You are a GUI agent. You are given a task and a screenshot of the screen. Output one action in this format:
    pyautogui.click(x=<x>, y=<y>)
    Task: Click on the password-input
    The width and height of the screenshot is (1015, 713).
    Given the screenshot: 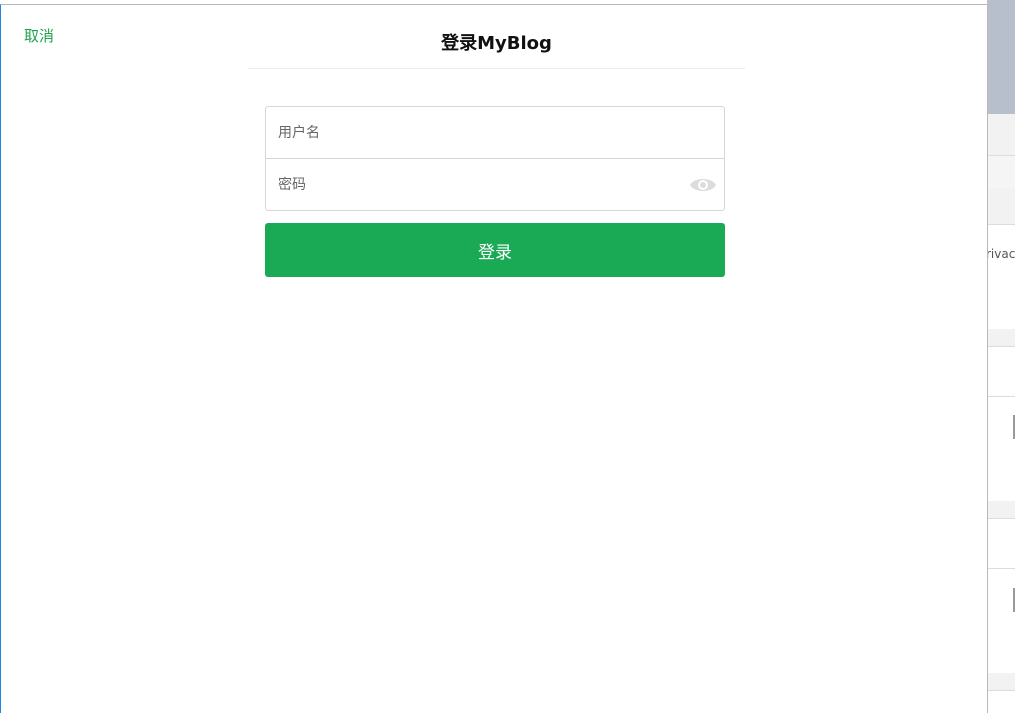 What is the action you would take?
    pyautogui.click(x=495, y=184)
    